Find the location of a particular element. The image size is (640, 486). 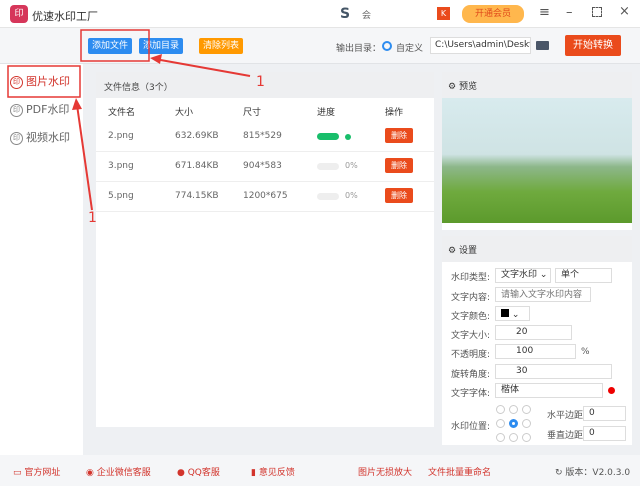

minimize-icon: – is located at coordinates (569, 12).